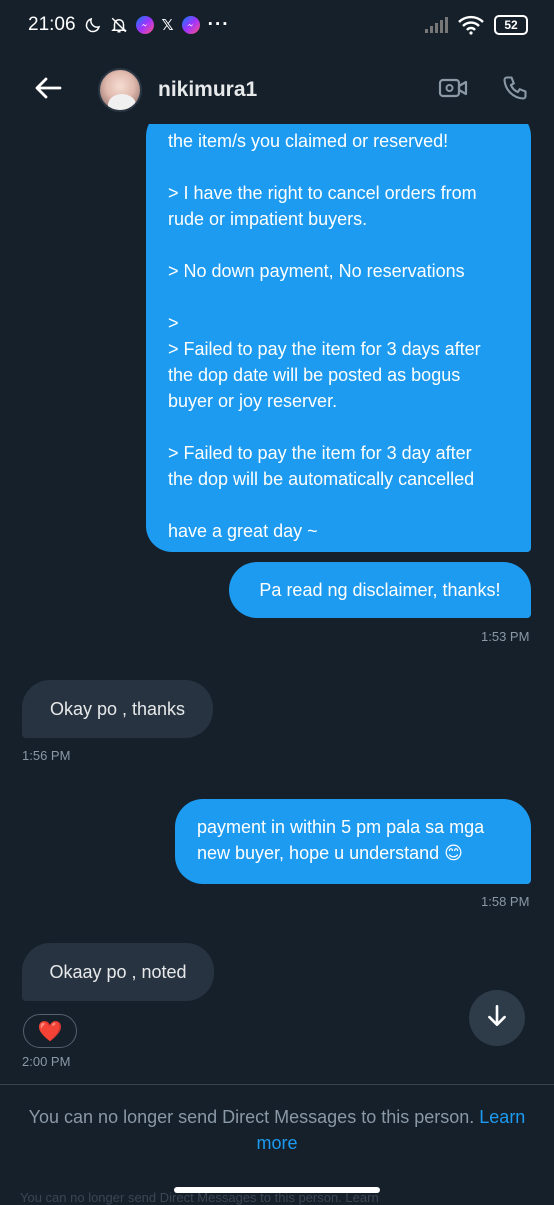  What do you see at coordinates (167, 25) in the screenshot?
I see `x-icon: 𝕏` at bounding box center [167, 25].